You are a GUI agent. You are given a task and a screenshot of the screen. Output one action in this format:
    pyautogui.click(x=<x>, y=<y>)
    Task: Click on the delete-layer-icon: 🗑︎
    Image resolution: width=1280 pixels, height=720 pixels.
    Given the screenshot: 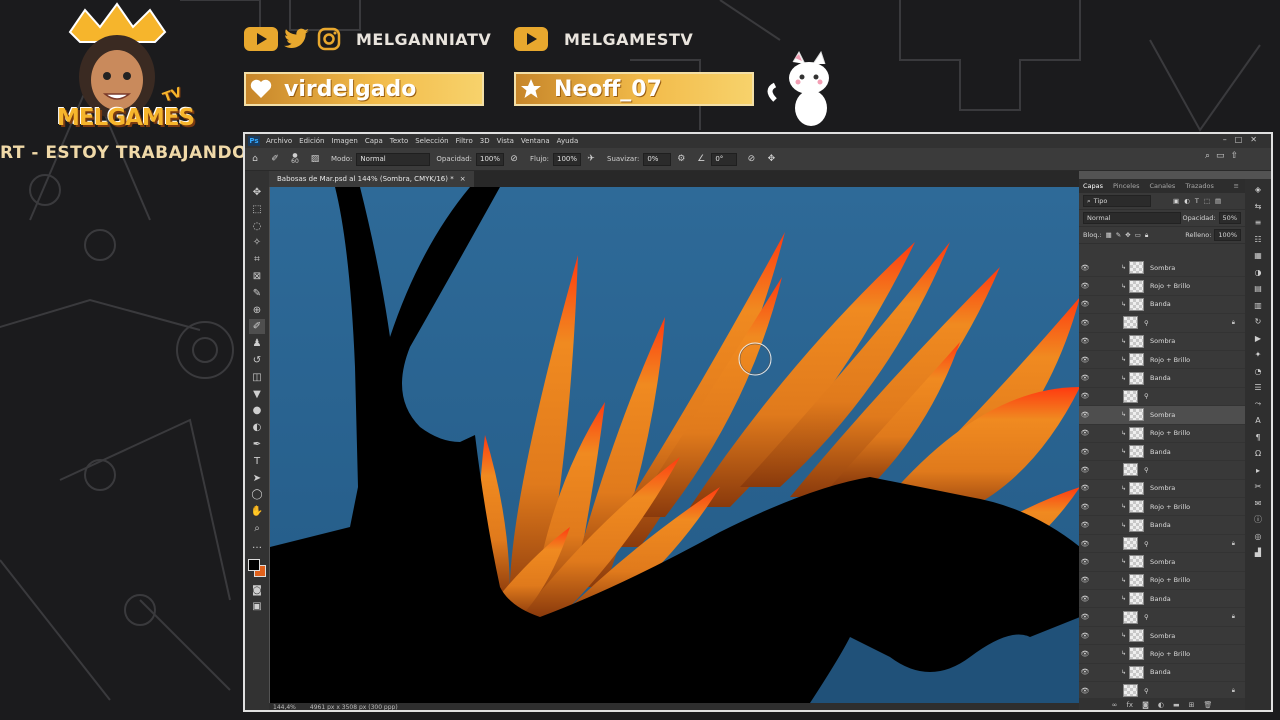 What is the action you would take?
    pyautogui.click(x=1207, y=705)
    